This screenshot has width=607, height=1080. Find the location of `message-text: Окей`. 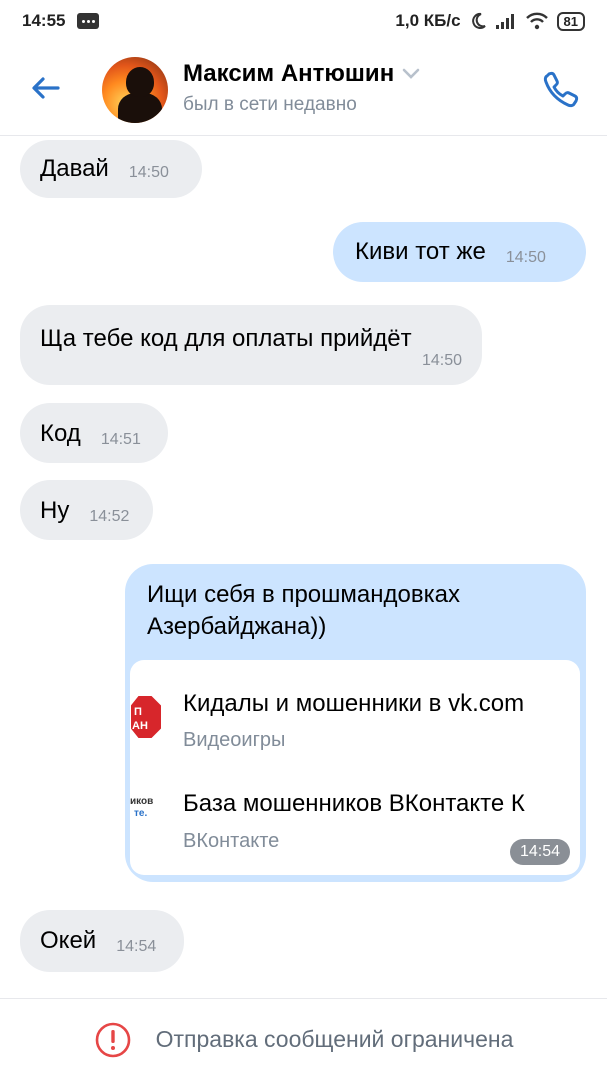

message-text: Окей is located at coordinates (68, 940).